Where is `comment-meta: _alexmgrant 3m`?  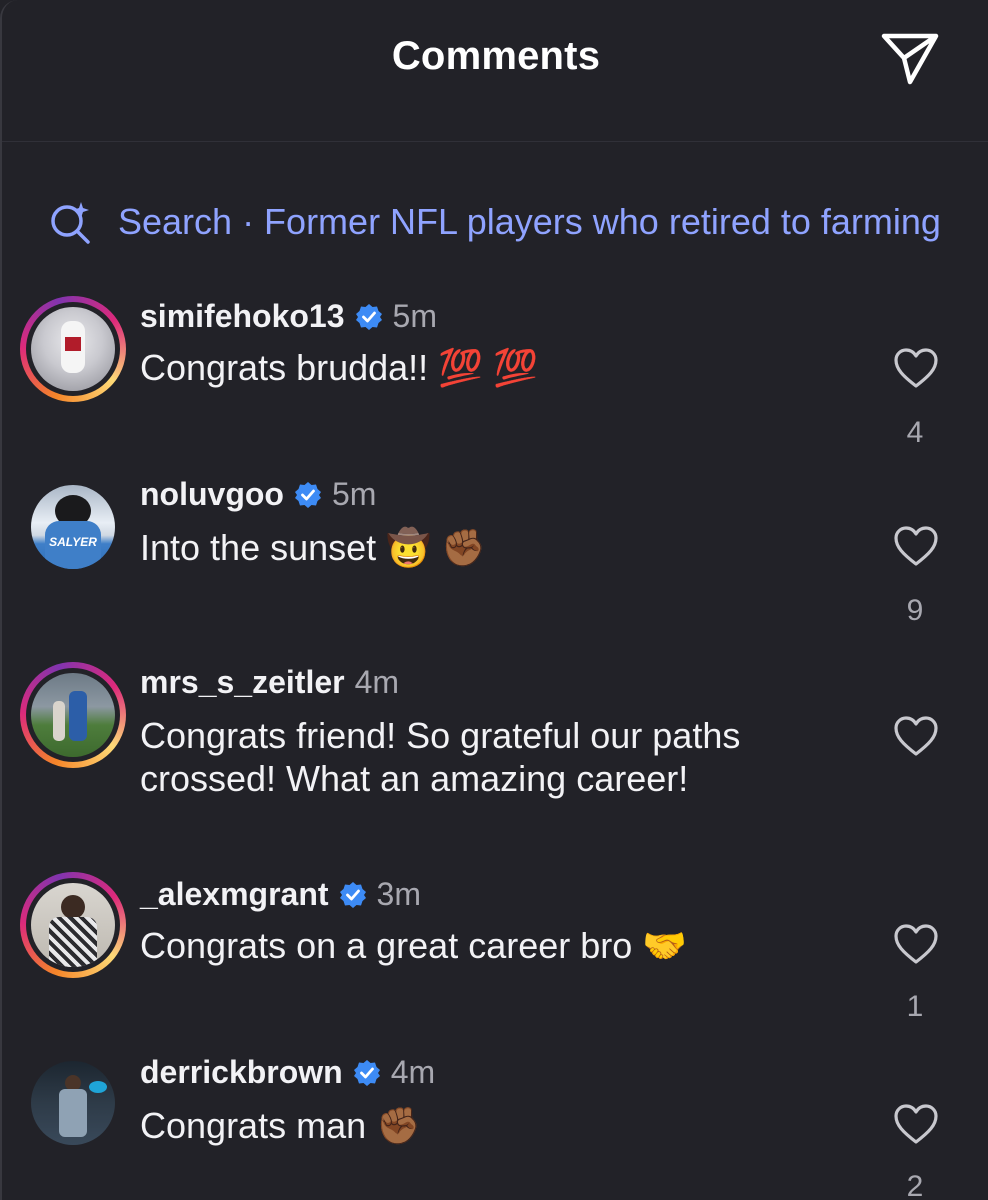 comment-meta: _alexmgrant 3m is located at coordinates (280, 894).